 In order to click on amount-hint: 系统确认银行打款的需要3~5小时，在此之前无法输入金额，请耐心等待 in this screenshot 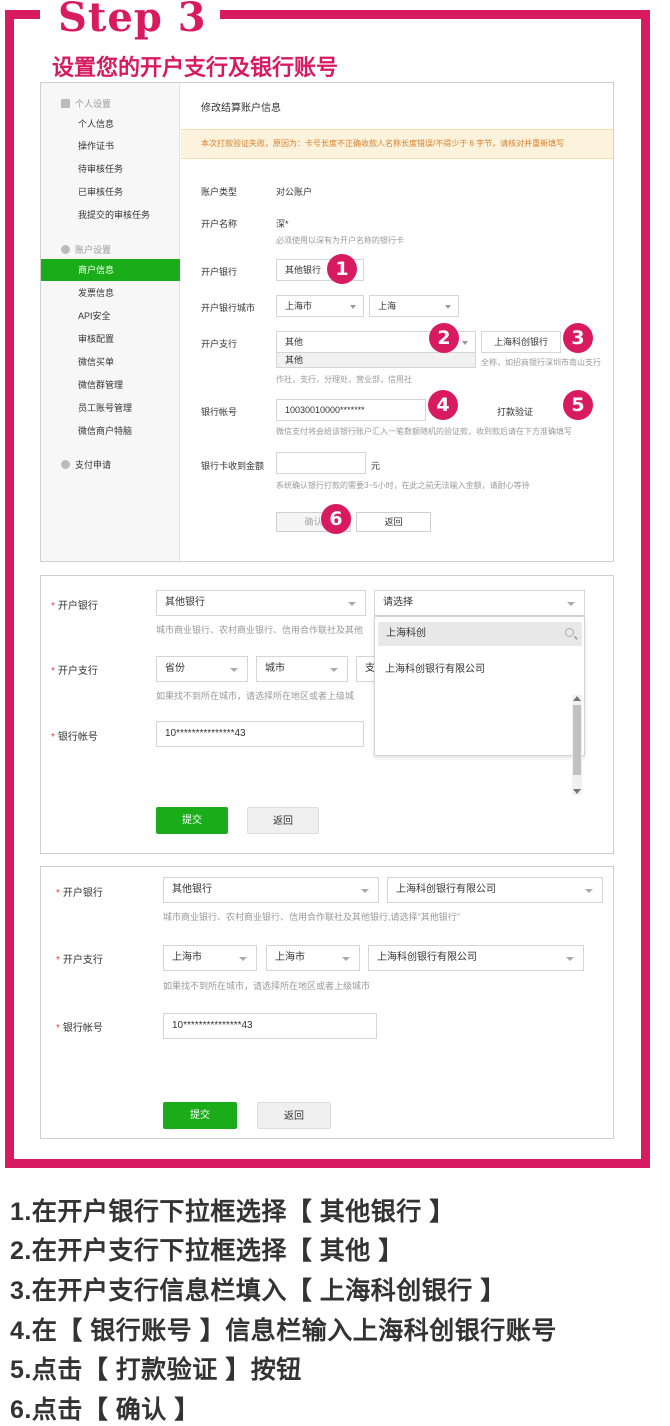, I will do `click(403, 485)`.